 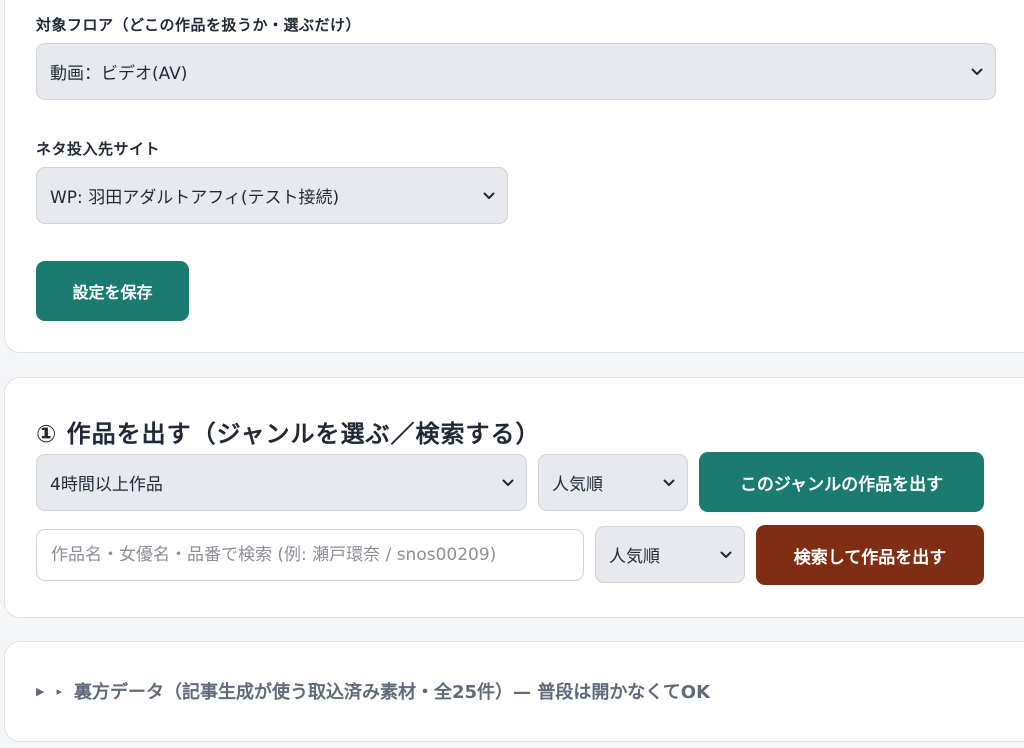 What do you see at coordinates (310, 555) in the screenshot?
I see `search-input` at bounding box center [310, 555].